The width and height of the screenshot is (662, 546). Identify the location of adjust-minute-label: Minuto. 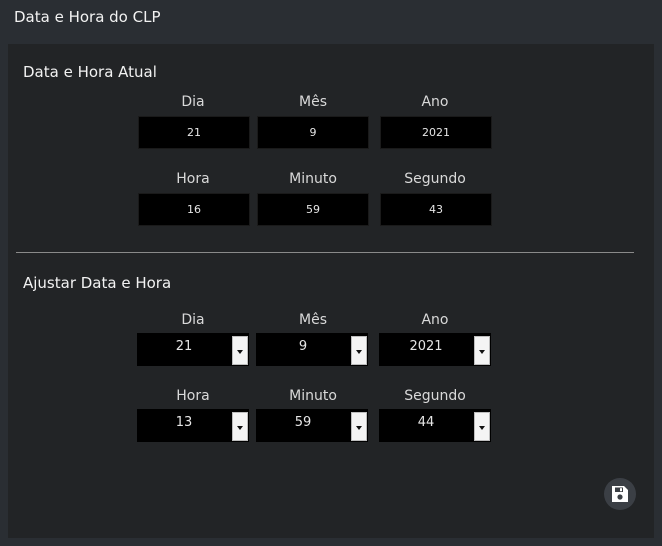
(313, 396).